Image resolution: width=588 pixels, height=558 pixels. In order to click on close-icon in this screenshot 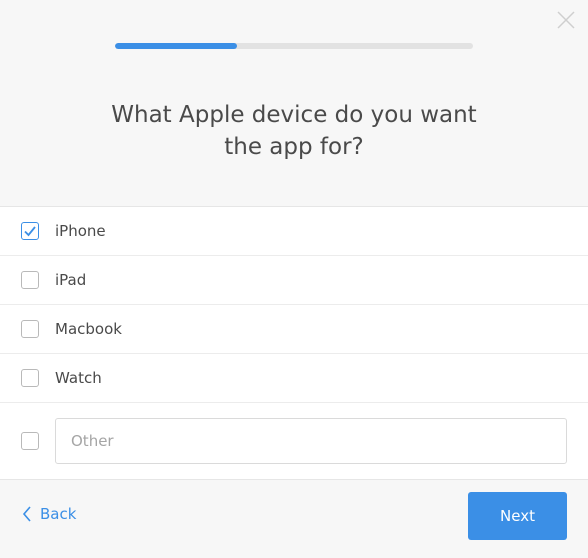, I will do `click(566, 20)`.